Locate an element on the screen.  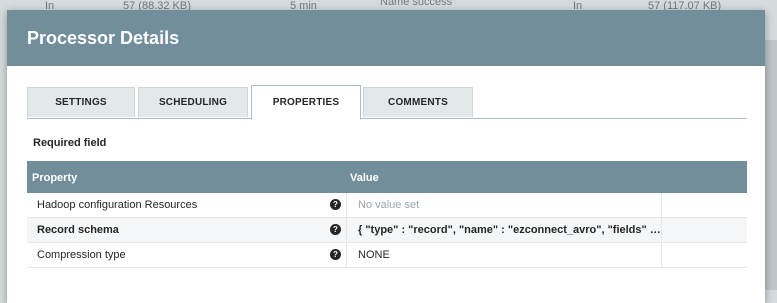
table-header: Property Value is located at coordinates (387, 177).